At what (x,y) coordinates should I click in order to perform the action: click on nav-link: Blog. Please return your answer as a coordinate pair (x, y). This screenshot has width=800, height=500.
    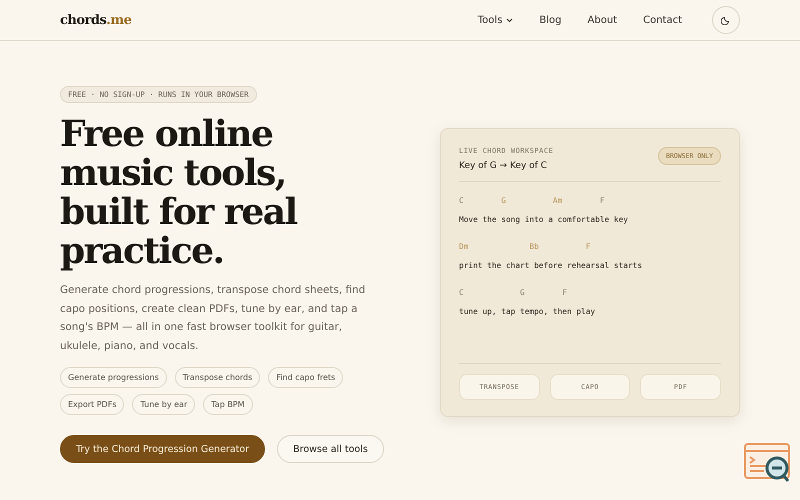
    Looking at the image, I should click on (550, 20).